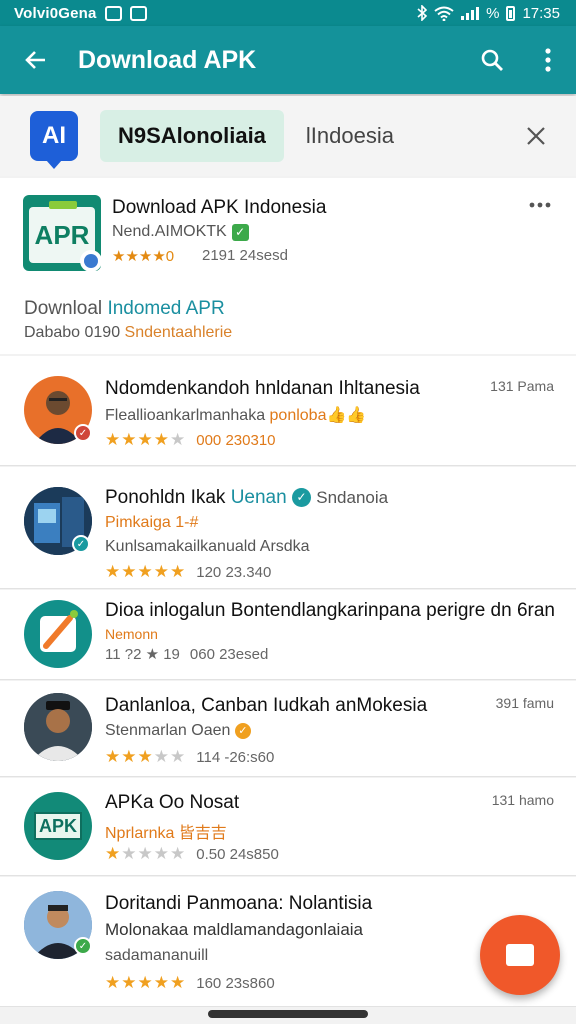  What do you see at coordinates (54, 135) in the screenshot?
I see `app-logo-text: AI` at bounding box center [54, 135].